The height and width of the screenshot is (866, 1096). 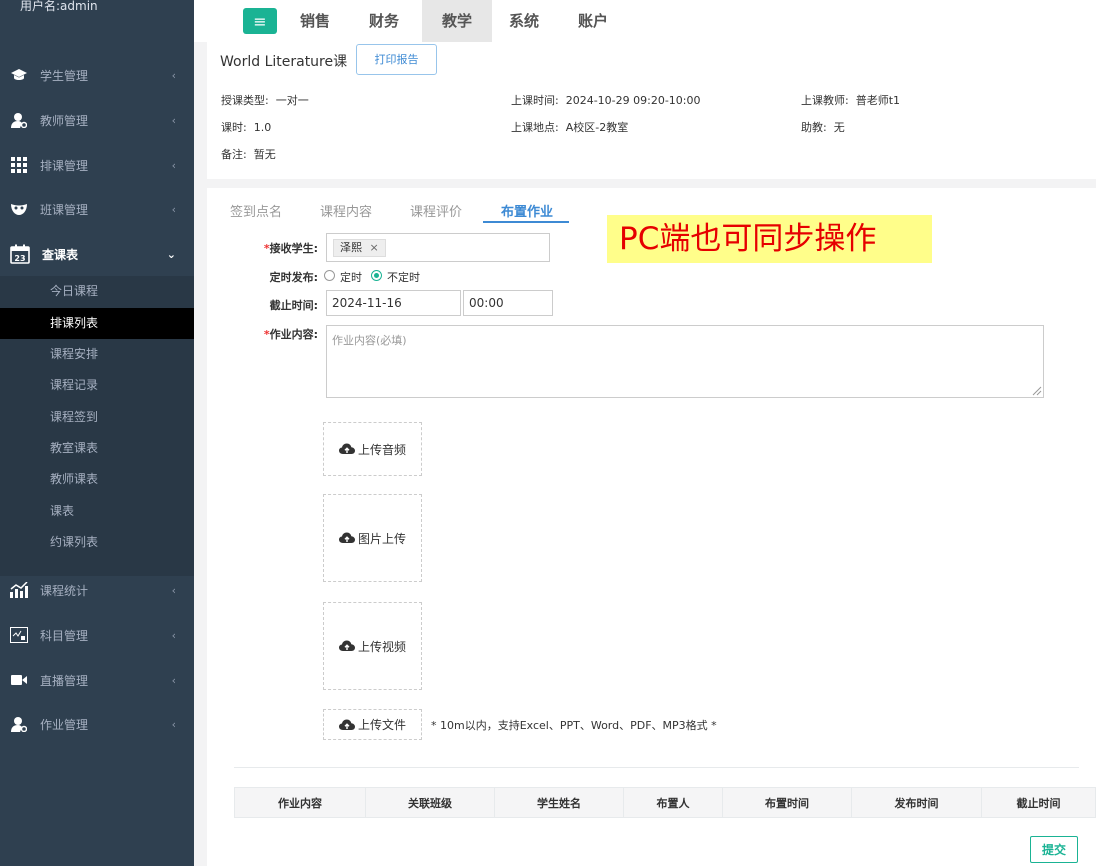 I want to click on graduation-cap-icon, so click(x=19, y=75).